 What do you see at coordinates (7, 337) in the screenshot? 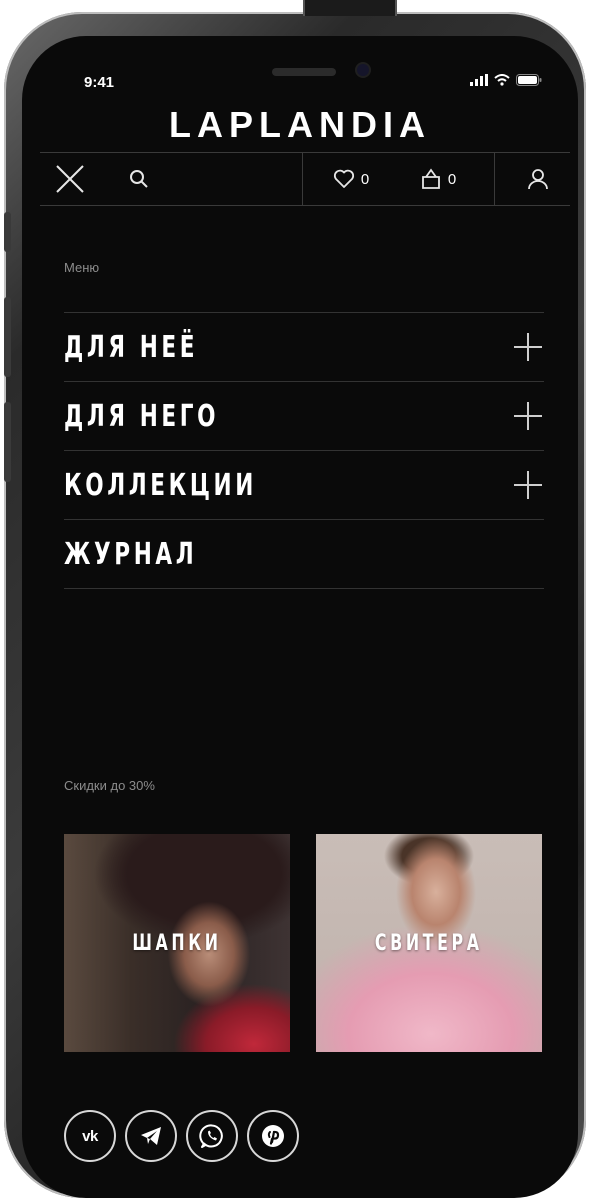
I see `volume-up-button` at bounding box center [7, 337].